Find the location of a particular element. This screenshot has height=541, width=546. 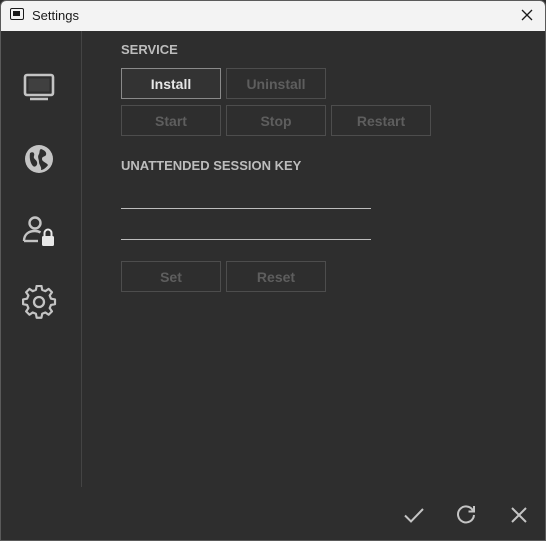

sidebar-item-general is located at coordinates (39, 302).